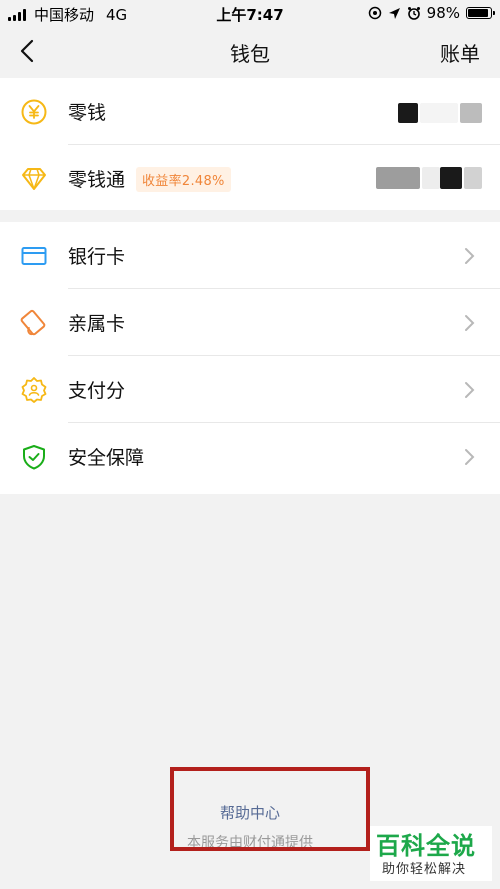  I want to click on bank-card-icon, so click(34, 256).